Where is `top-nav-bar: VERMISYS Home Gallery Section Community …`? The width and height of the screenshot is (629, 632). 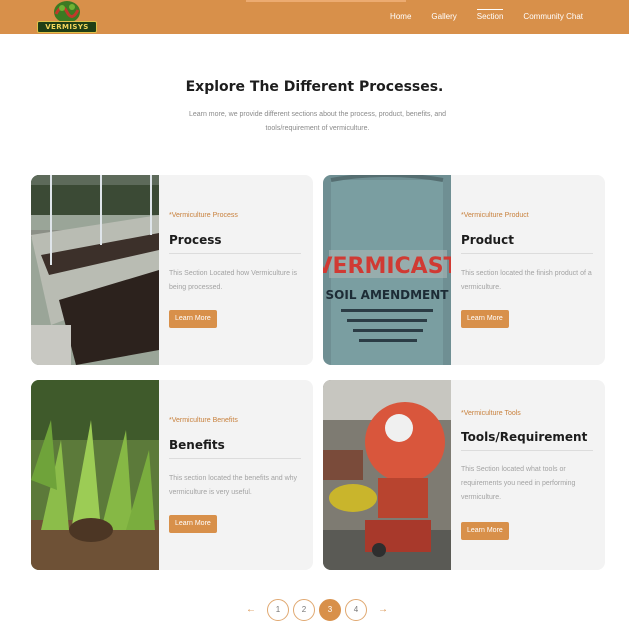 top-nav-bar: VERMISYS Home Gallery Section Community … is located at coordinates (314, 17).